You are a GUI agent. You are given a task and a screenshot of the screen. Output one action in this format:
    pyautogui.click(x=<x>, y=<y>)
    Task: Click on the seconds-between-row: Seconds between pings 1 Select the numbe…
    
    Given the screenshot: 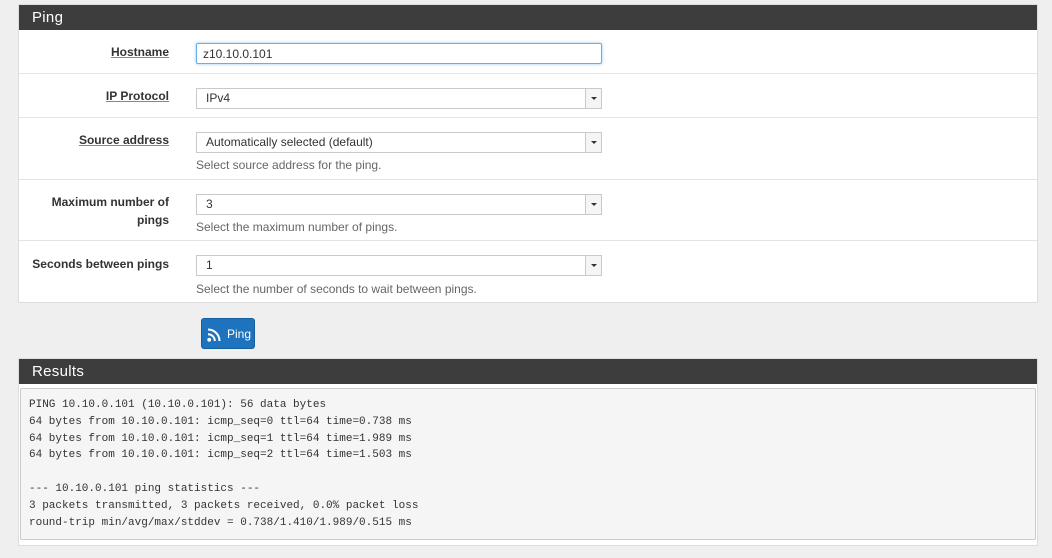 What is the action you would take?
    pyautogui.click(x=528, y=271)
    